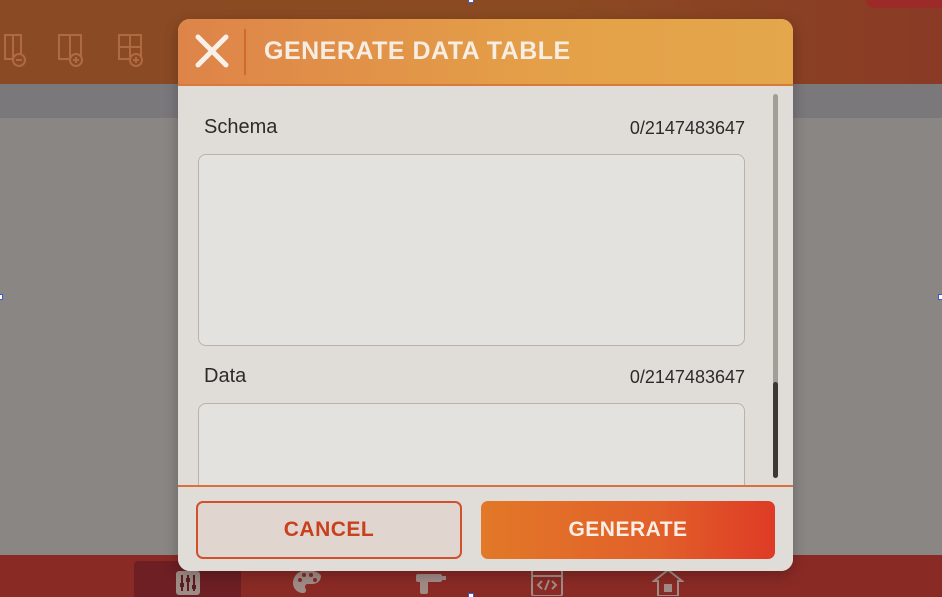 Image resolution: width=942 pixels, height=597 pixels. I want to click on cancel-button: CANCEL, so click(329, 530).